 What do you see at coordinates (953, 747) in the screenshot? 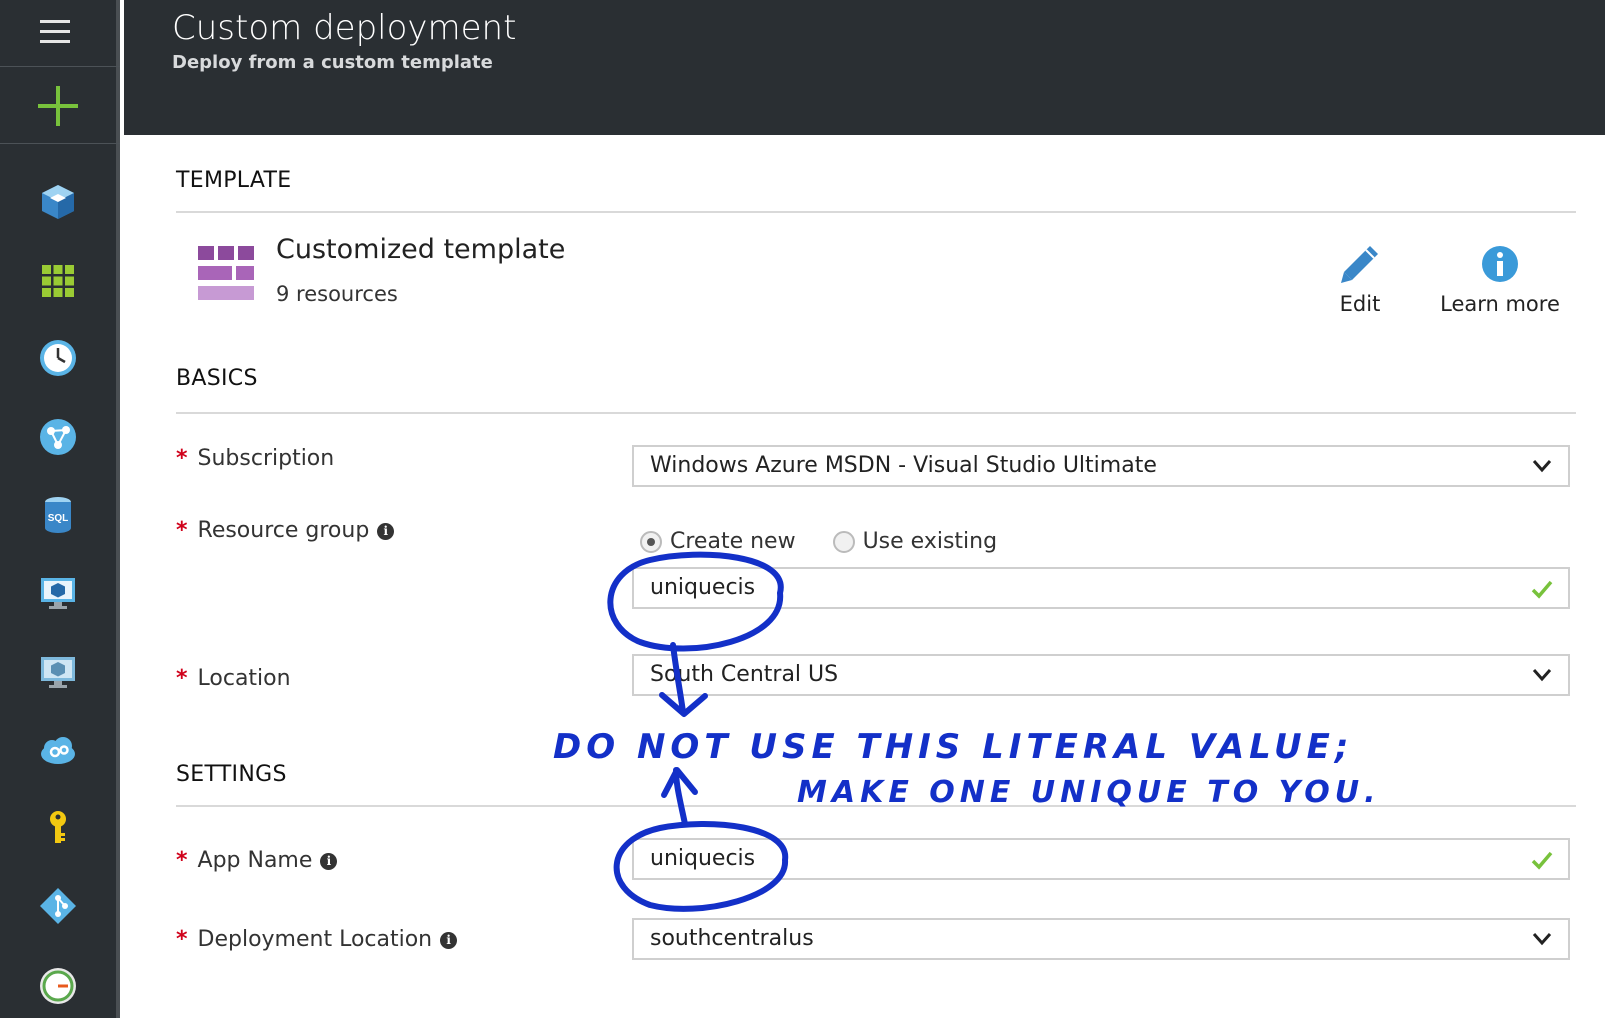
I see `annotation-line-1: DO NOT USE THIS LITERAL VALUE;` at bounding box center [953, 747].